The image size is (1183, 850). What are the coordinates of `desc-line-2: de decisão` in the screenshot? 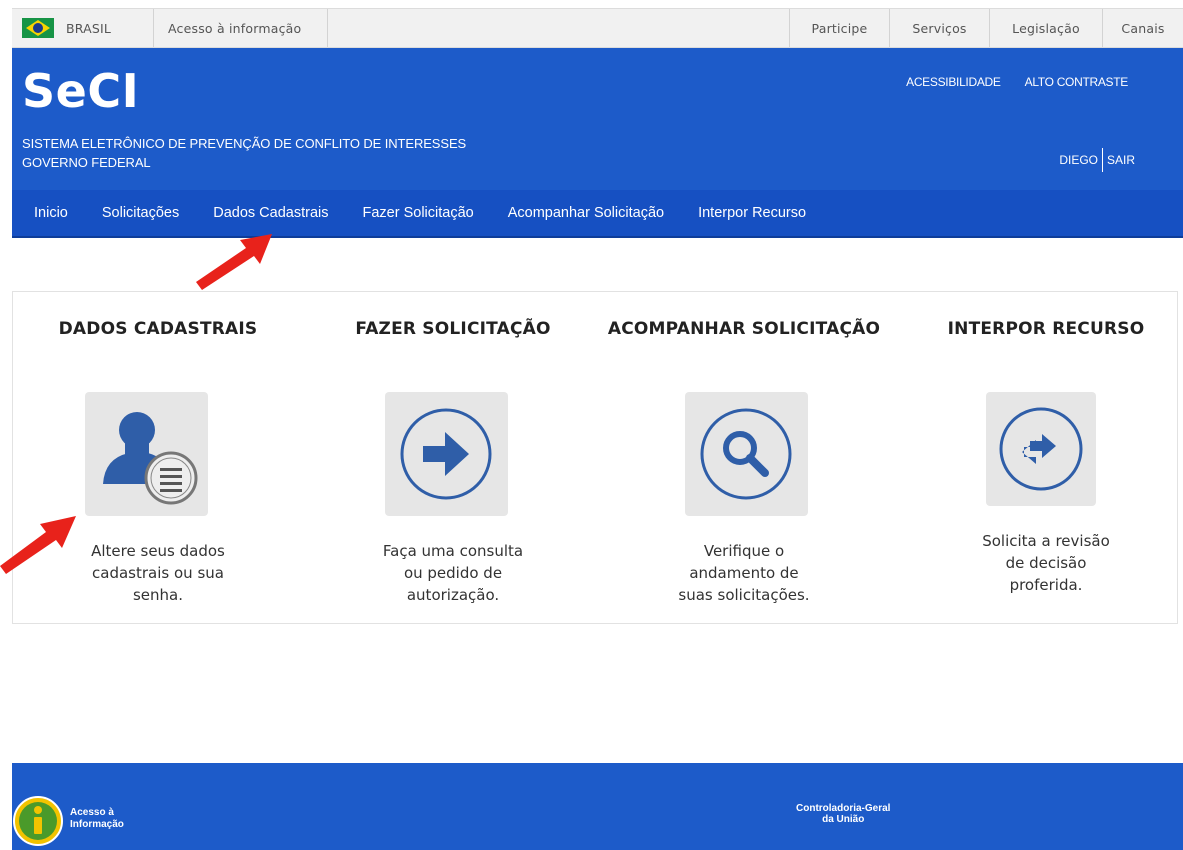 It's located at (1046, 563).